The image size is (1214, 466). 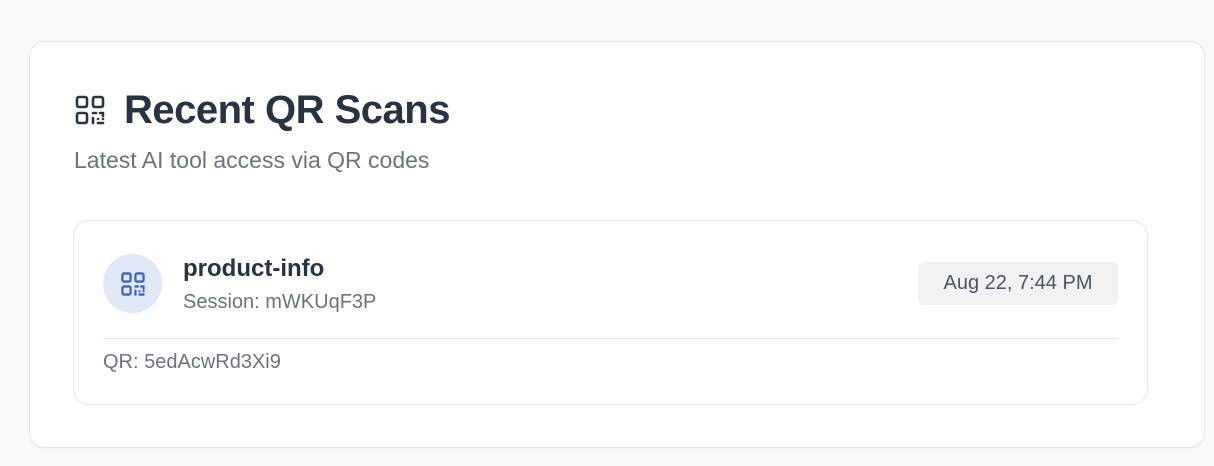 I want to click on card-subtitle: Latest AI tool access via QR codes, so click(x=252, y=160).